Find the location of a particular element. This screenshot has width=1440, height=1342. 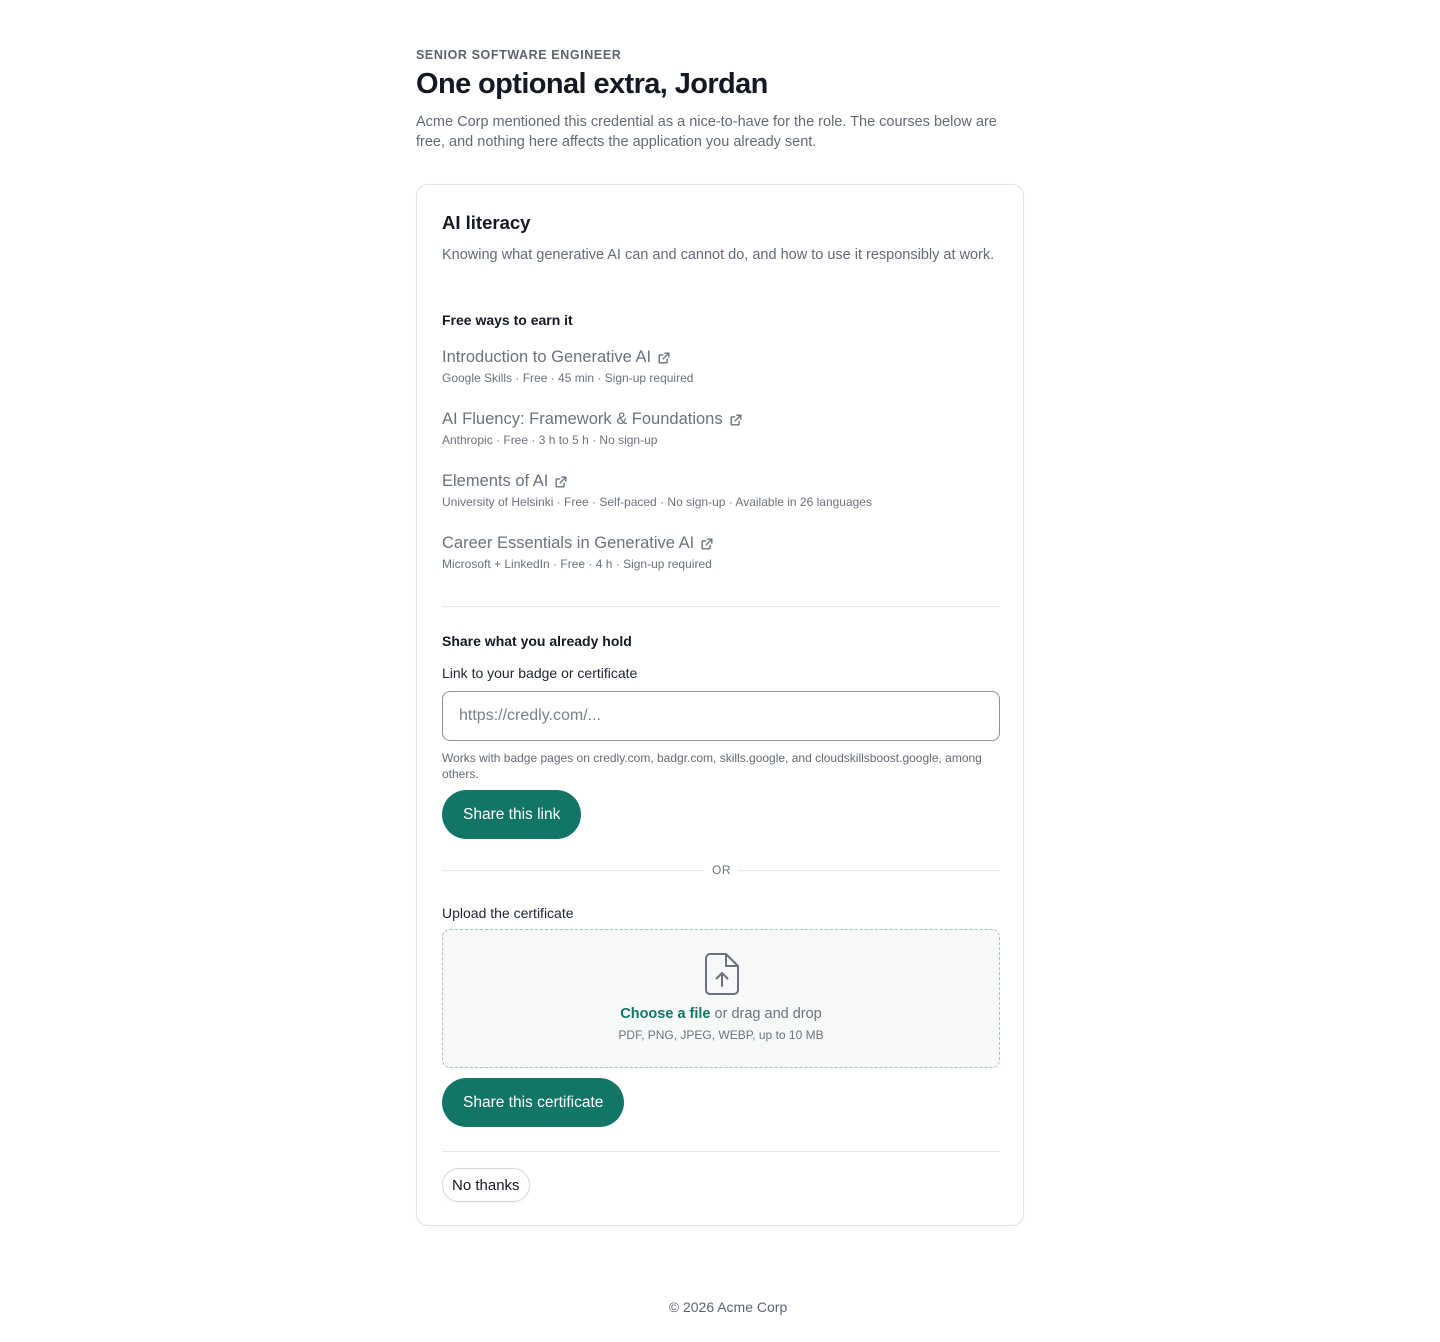

course-title: Elements of AI is located at coordinates (495, 481).